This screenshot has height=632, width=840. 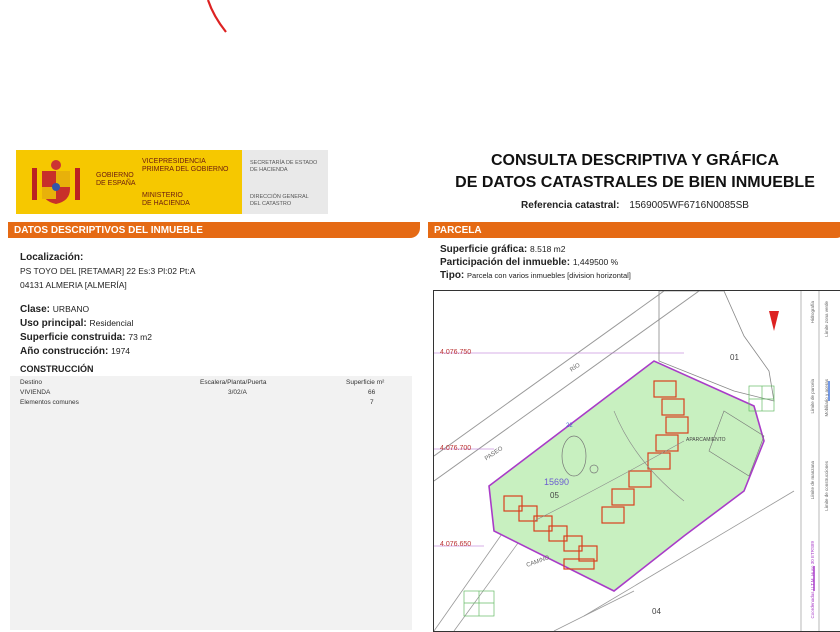 What do you see at coordinates (812, 396) in the screenshot?
I see `legend-limite-parcela: Límite de parcela` at bounding box center [812, 396].